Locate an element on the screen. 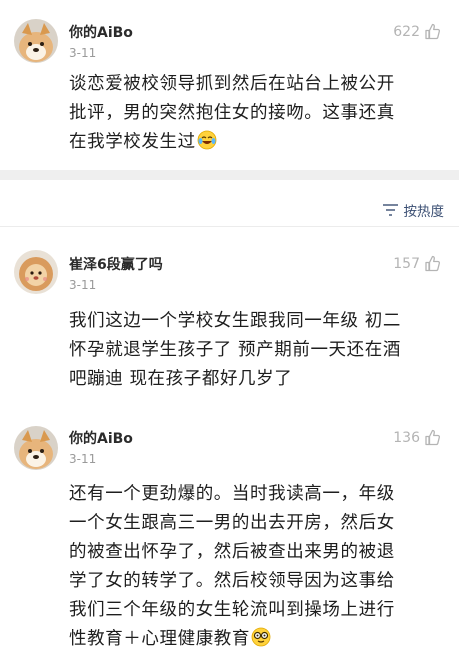  comment-line: 还有一个更劲爆的。当时我读高一，年级 is located at coordinates (232, 494).